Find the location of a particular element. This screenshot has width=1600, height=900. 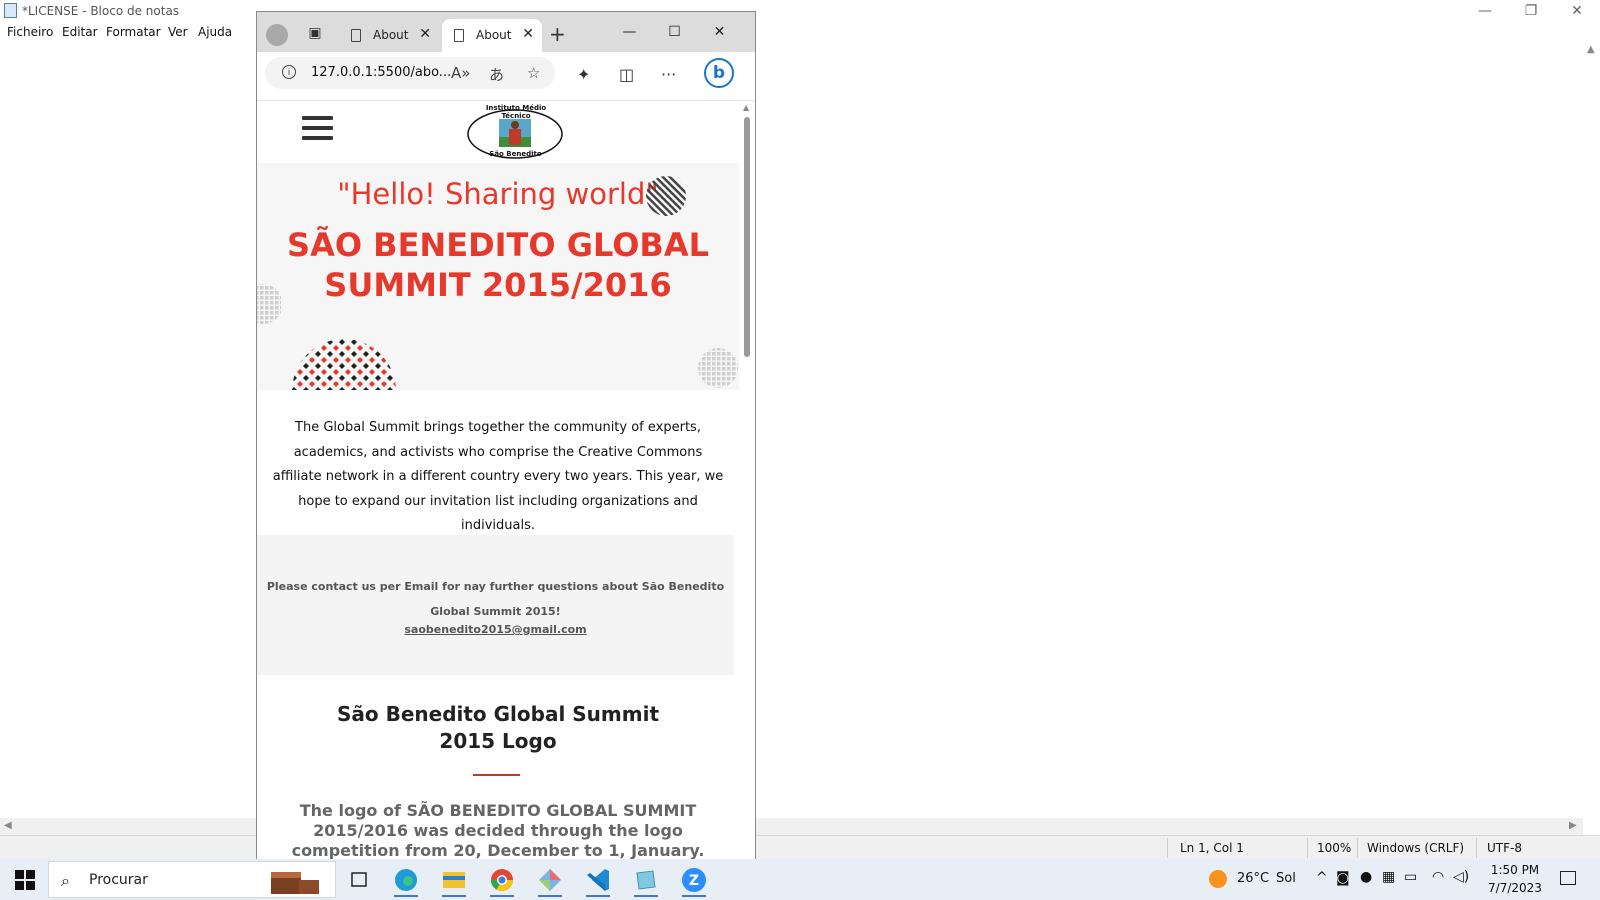

dotted-circle-decoration-left is located at coordinates (269, 304).